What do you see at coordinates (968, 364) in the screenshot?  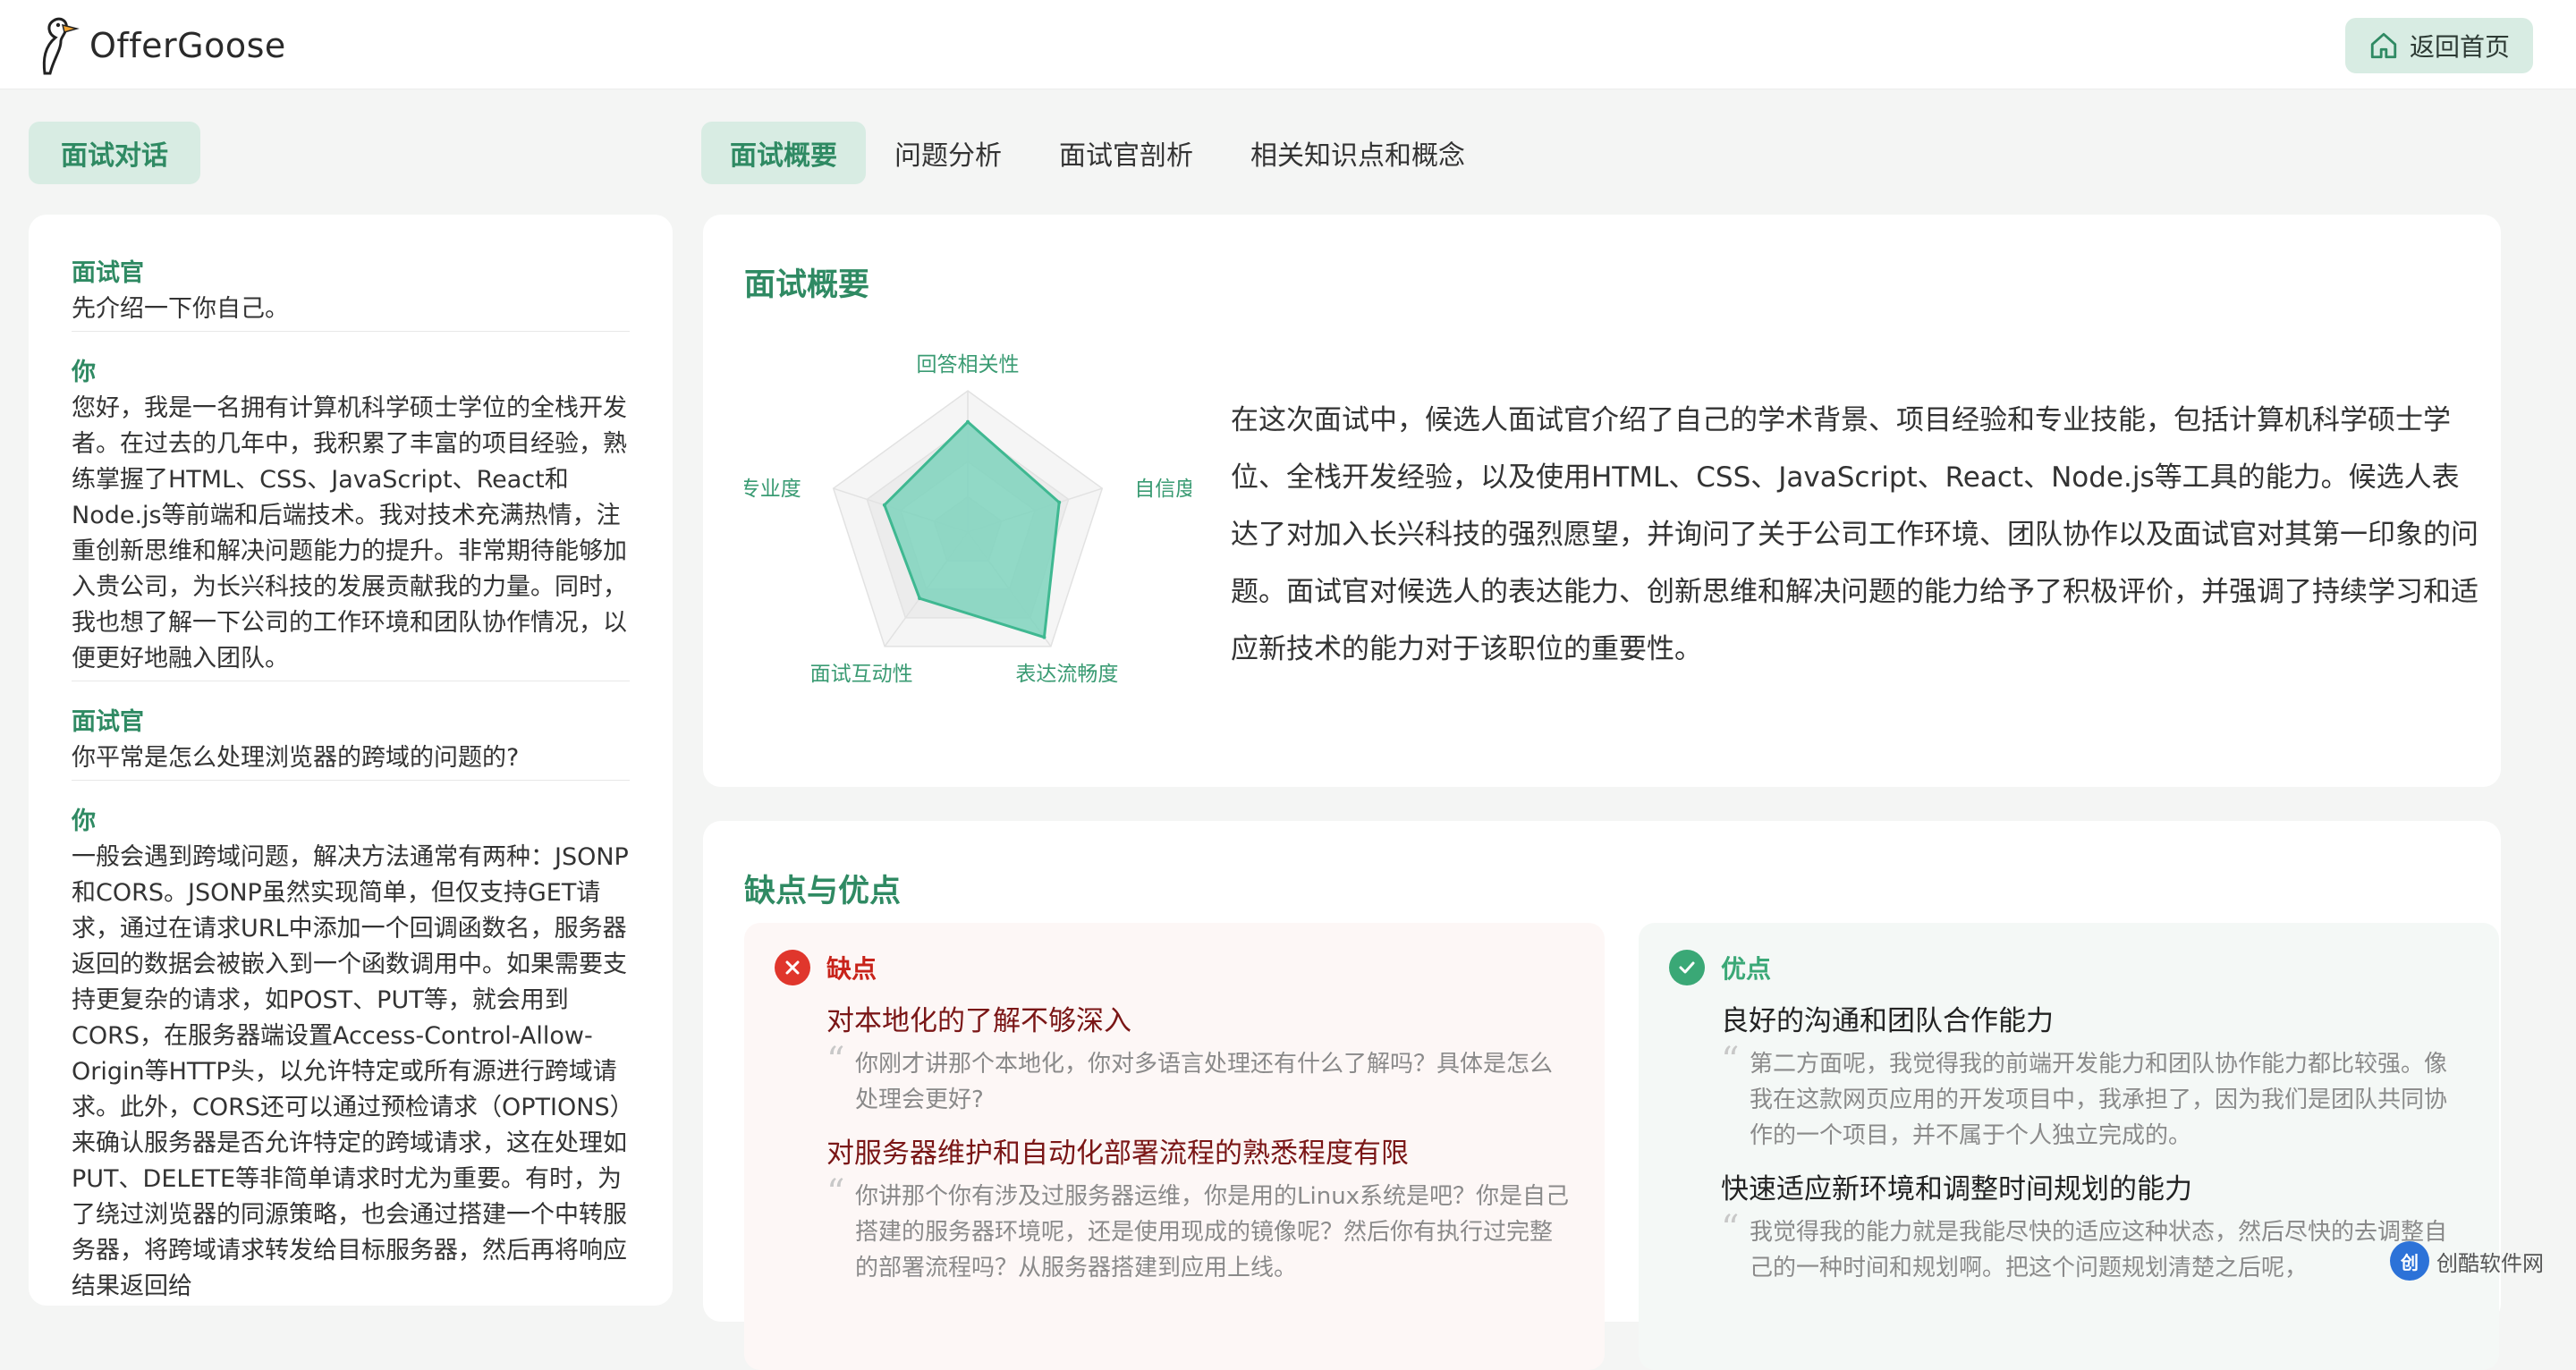 I see `radar-axis-label: 回答相关性` at bounding box center [968, 364].